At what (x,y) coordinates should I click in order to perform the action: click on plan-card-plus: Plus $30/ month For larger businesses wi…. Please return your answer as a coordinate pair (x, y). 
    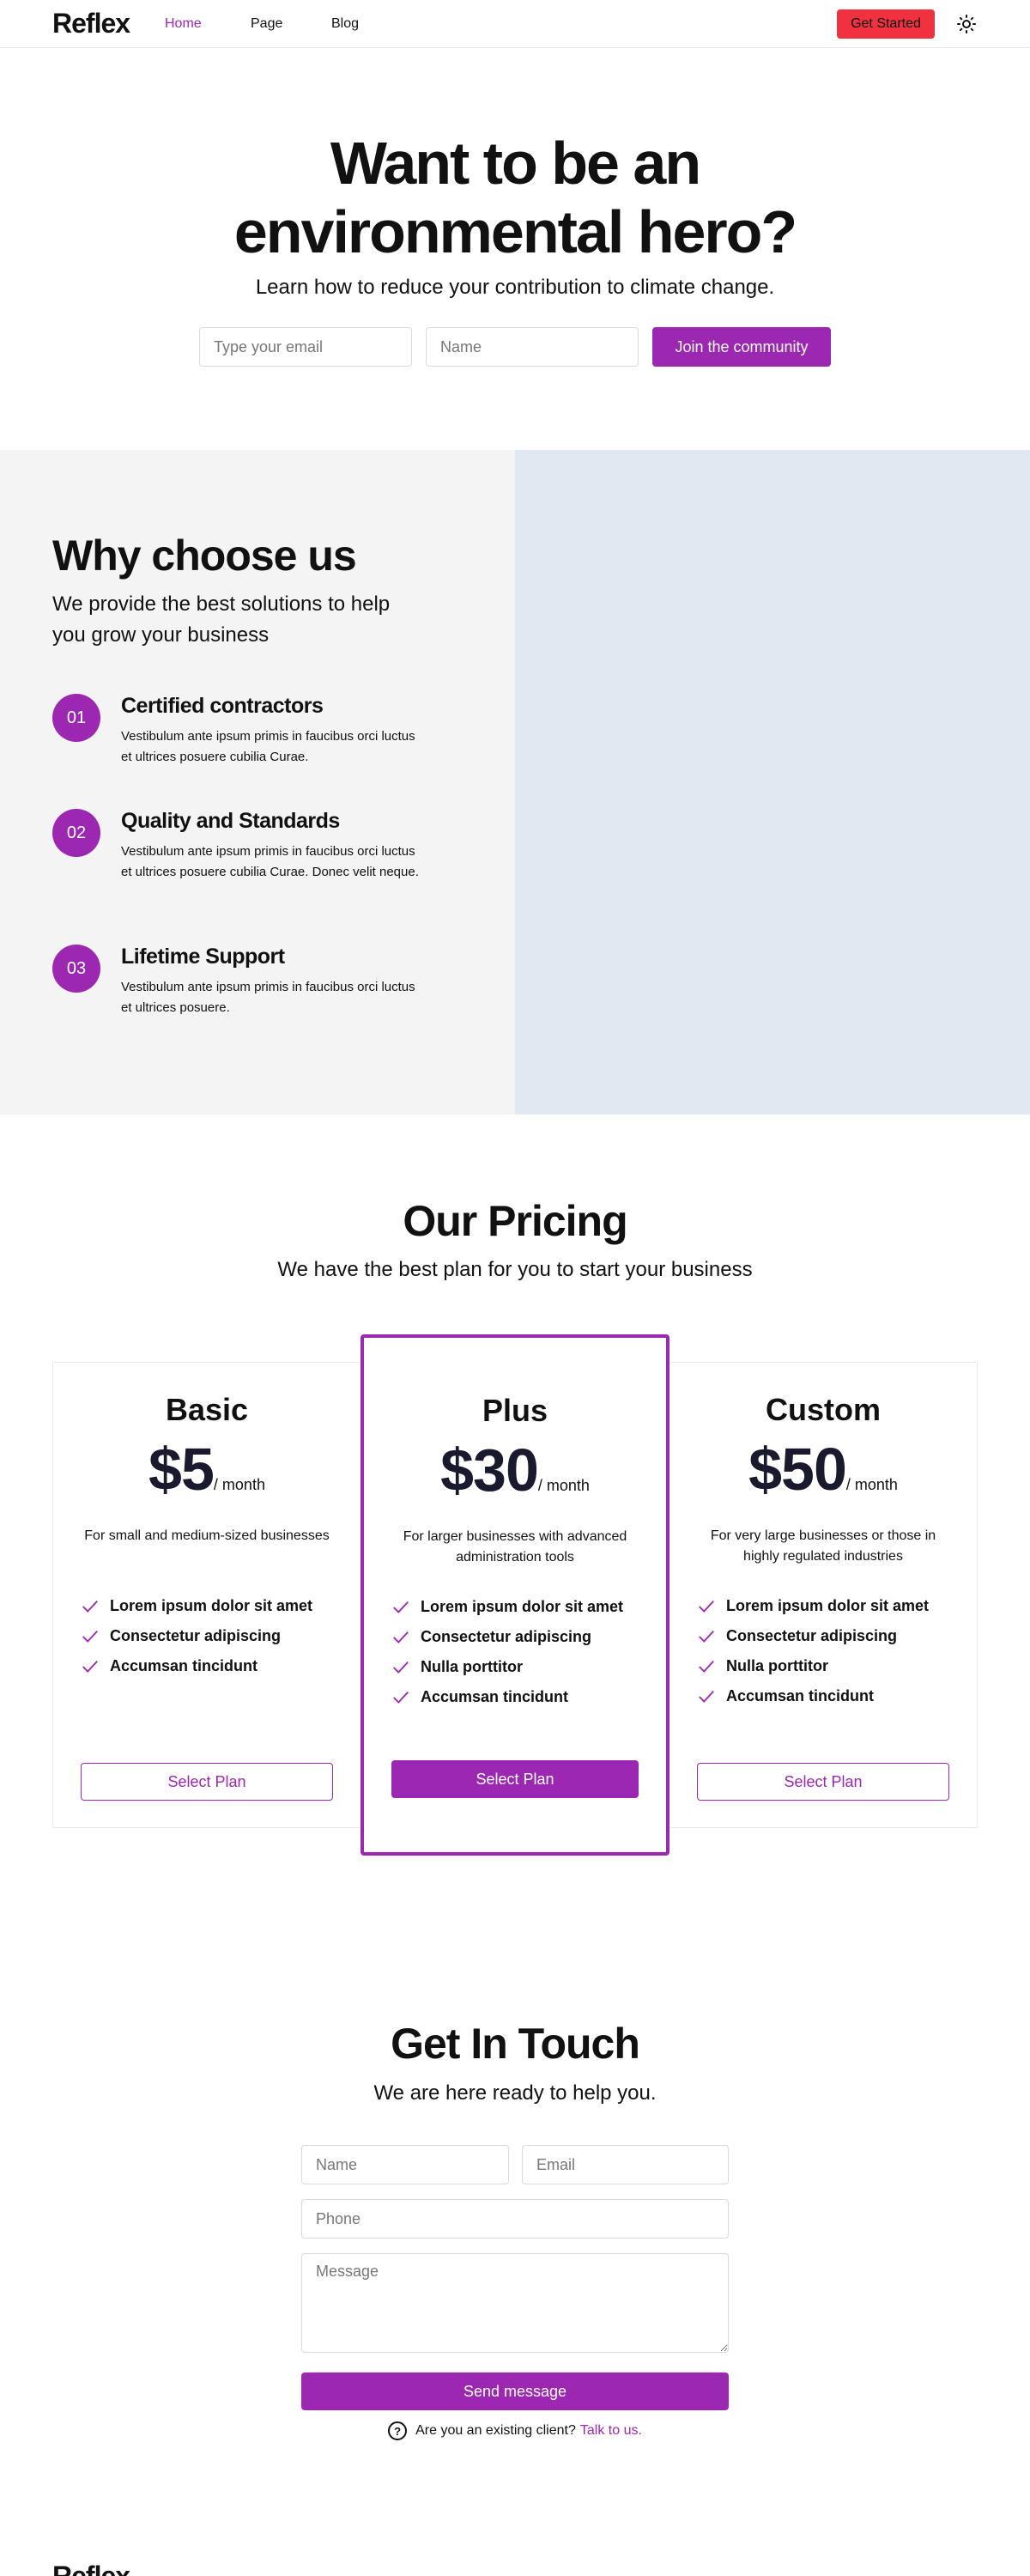
    Looking at the image, I should click on (515, 1595).